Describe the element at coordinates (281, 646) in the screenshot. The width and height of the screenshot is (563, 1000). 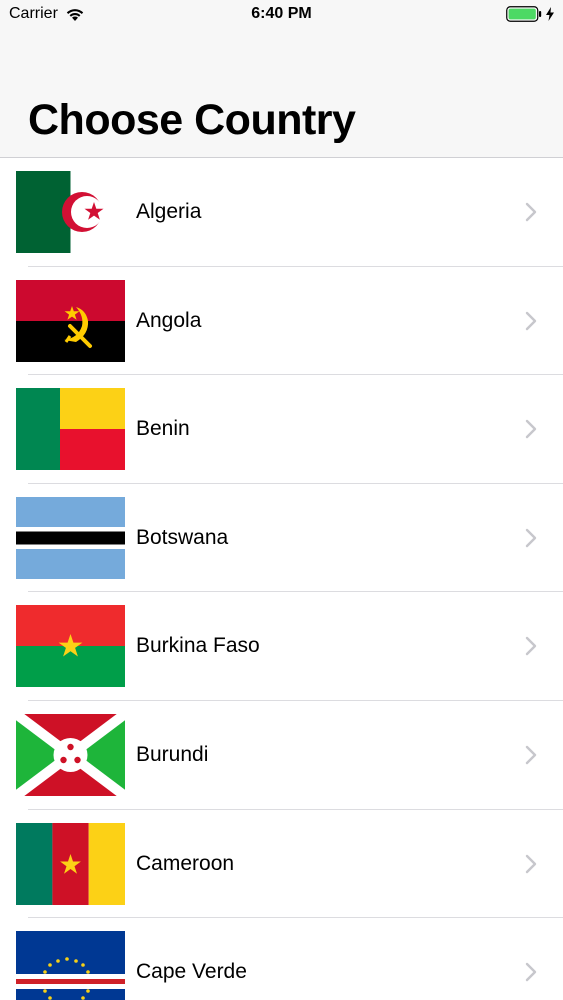
I see `country-row-burkina-faso: Burkina Faso` at that location.